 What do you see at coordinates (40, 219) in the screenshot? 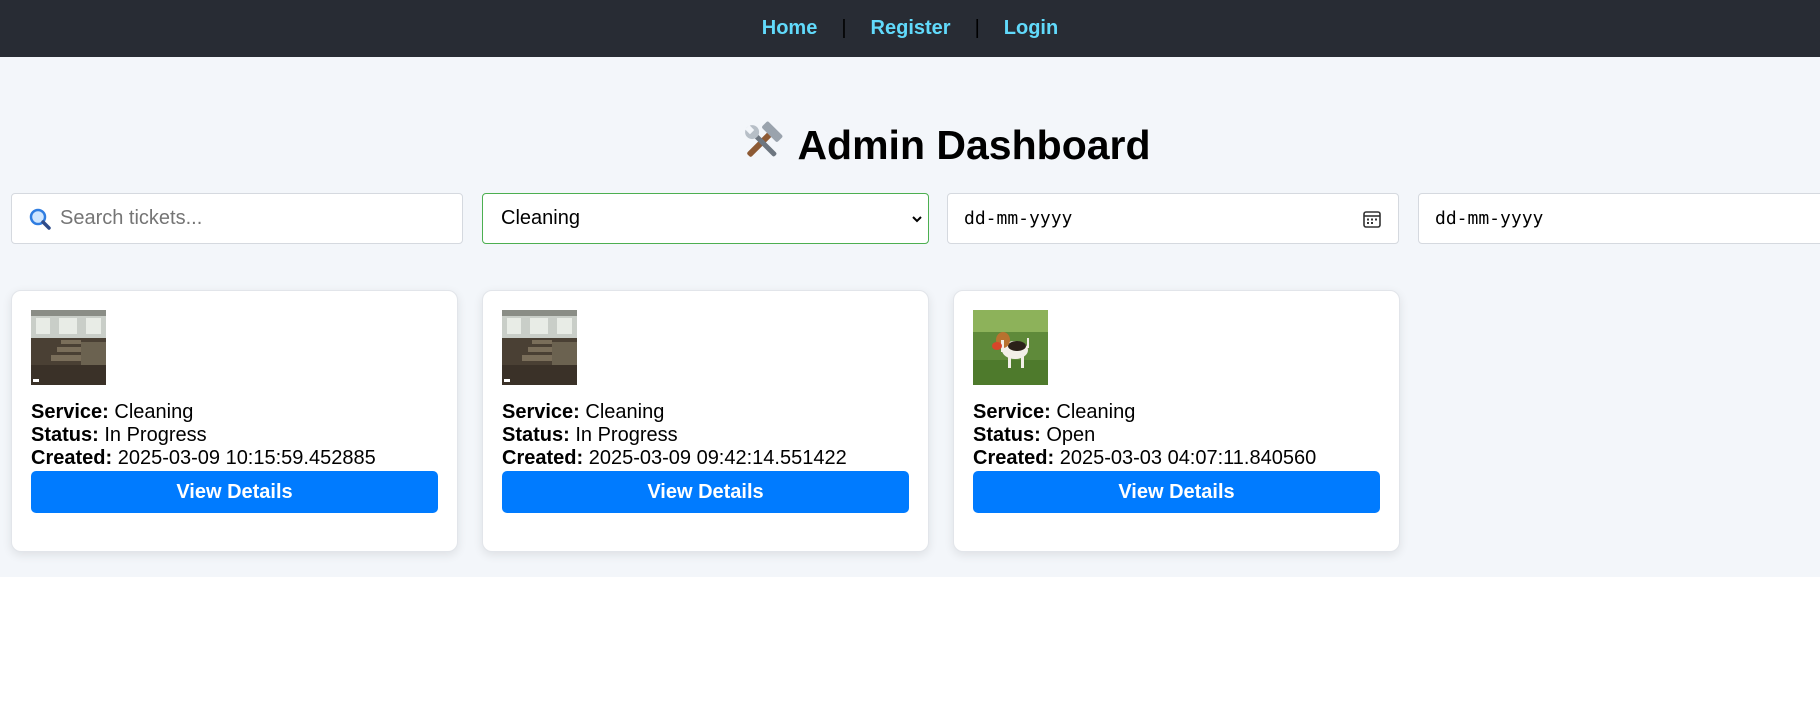
I see `magnifier-icon` at bounding box center [40, 219].